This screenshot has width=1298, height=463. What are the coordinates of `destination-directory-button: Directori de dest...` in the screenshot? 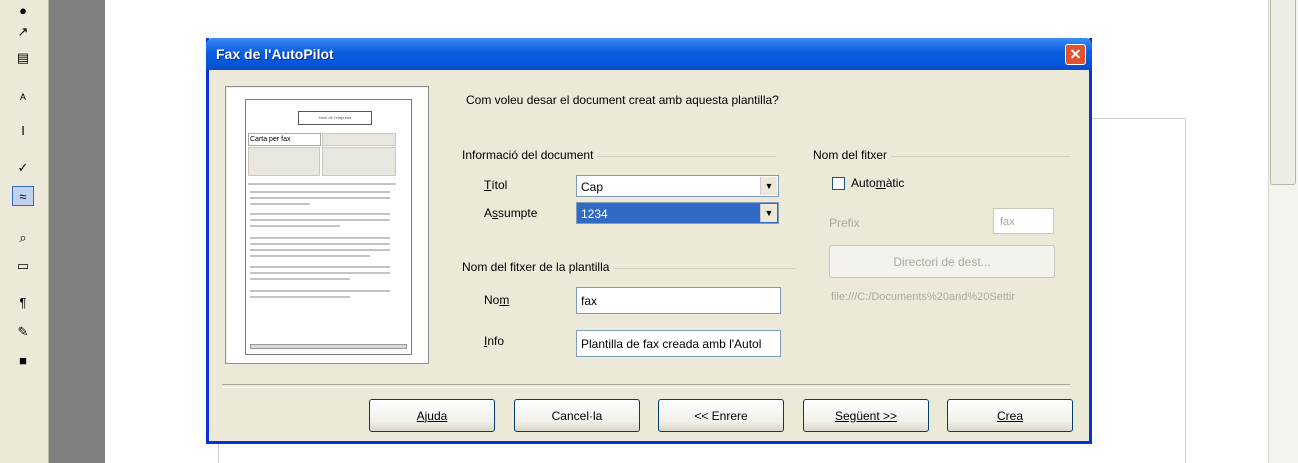 It's located at (942, 261).